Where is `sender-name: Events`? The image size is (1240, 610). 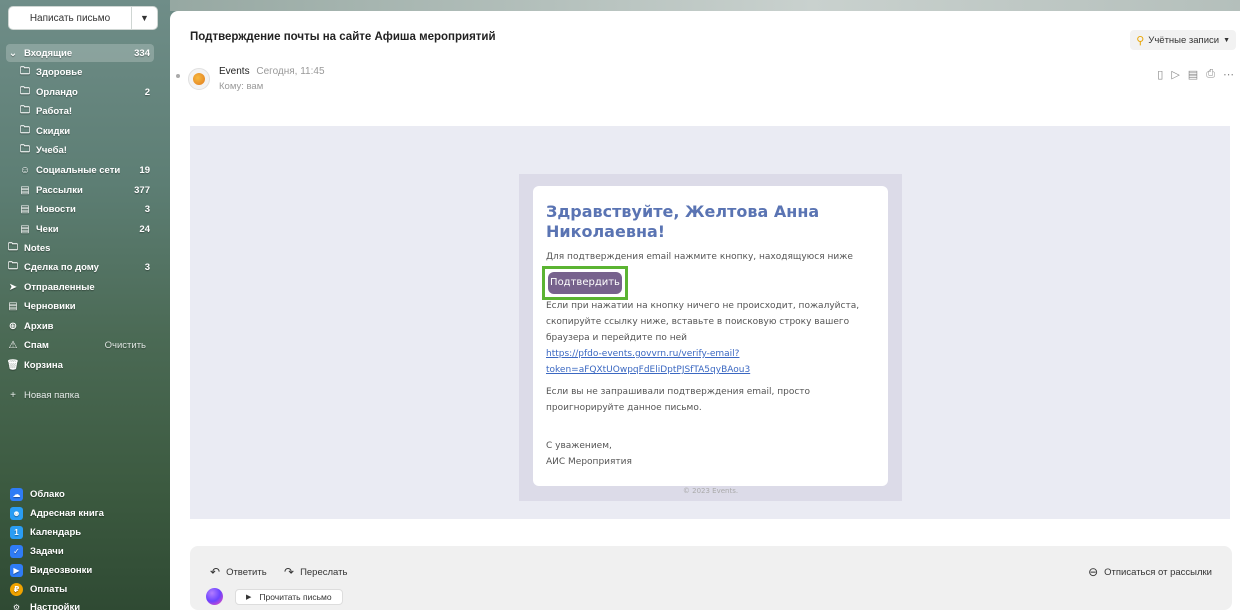
sender-name: Events is located at coordinates (234, 71).